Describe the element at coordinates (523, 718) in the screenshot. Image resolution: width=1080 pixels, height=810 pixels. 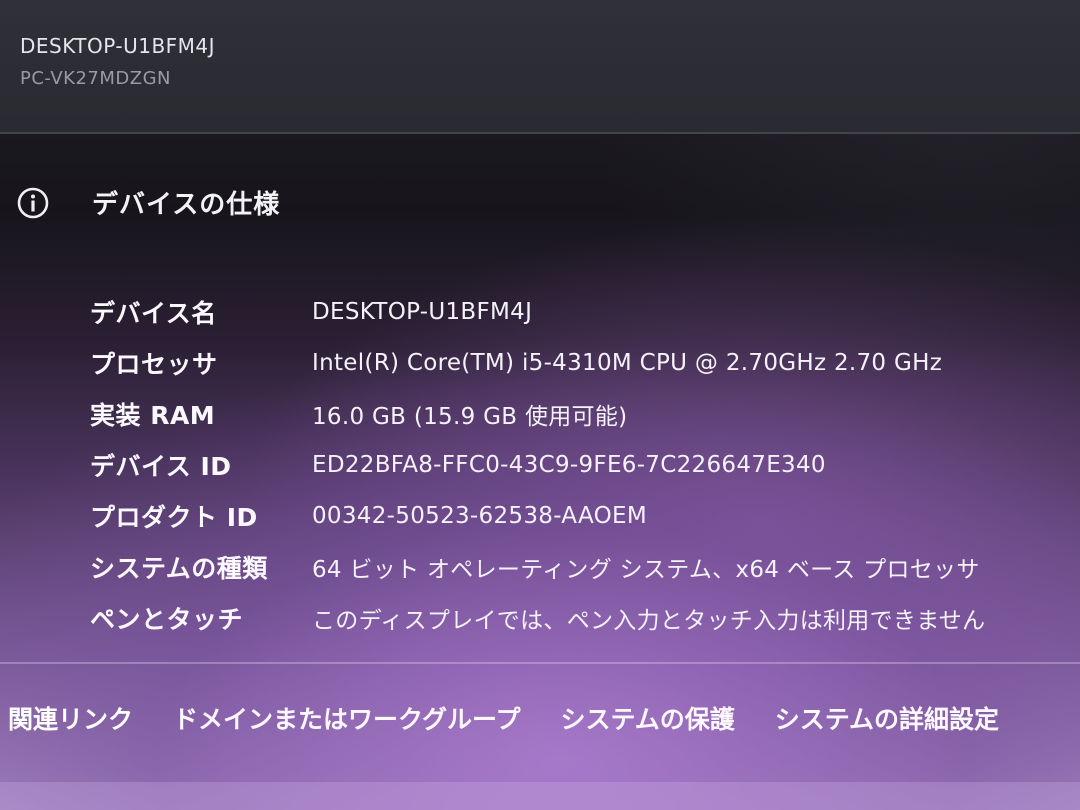
I see `related-links-bar: 関連リンク ドメインまたはワークグループ システムの保護 システムの詳細設定` at that location.